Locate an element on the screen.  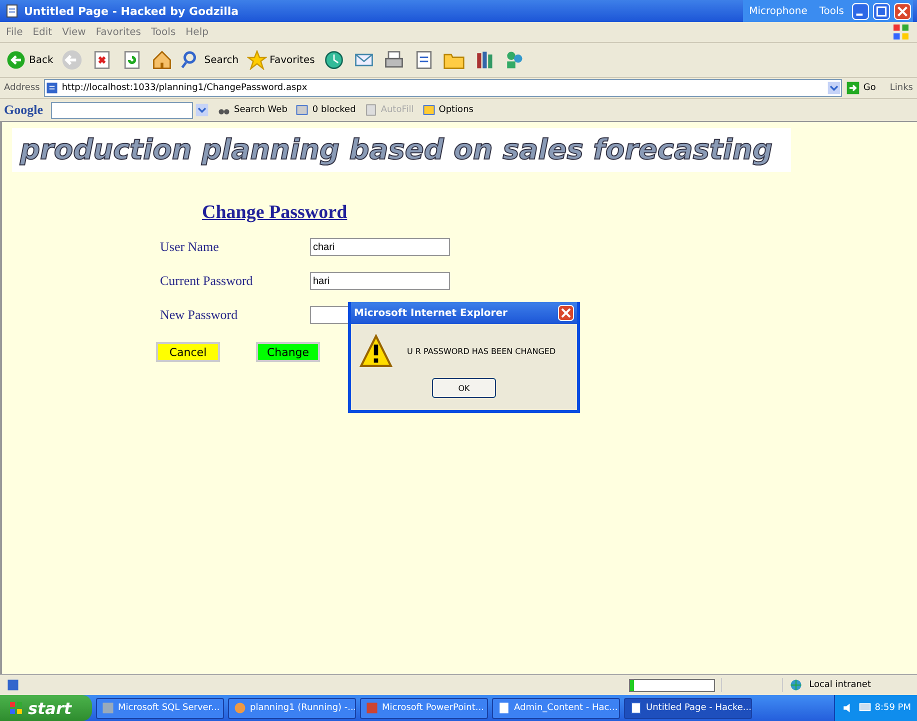
address-url: http://localhost:1033/planning1/ChangePassword.aspx is located at coordinates (185, 88).